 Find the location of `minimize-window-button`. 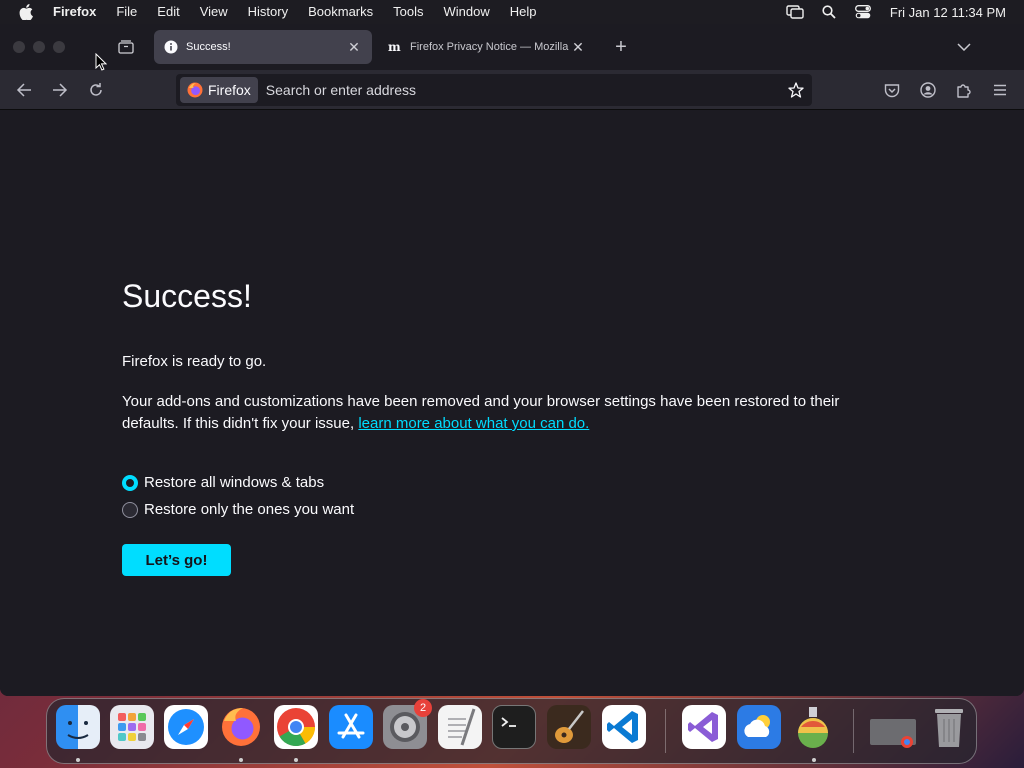

minimize-window-button is located at coordinates (39, 47).